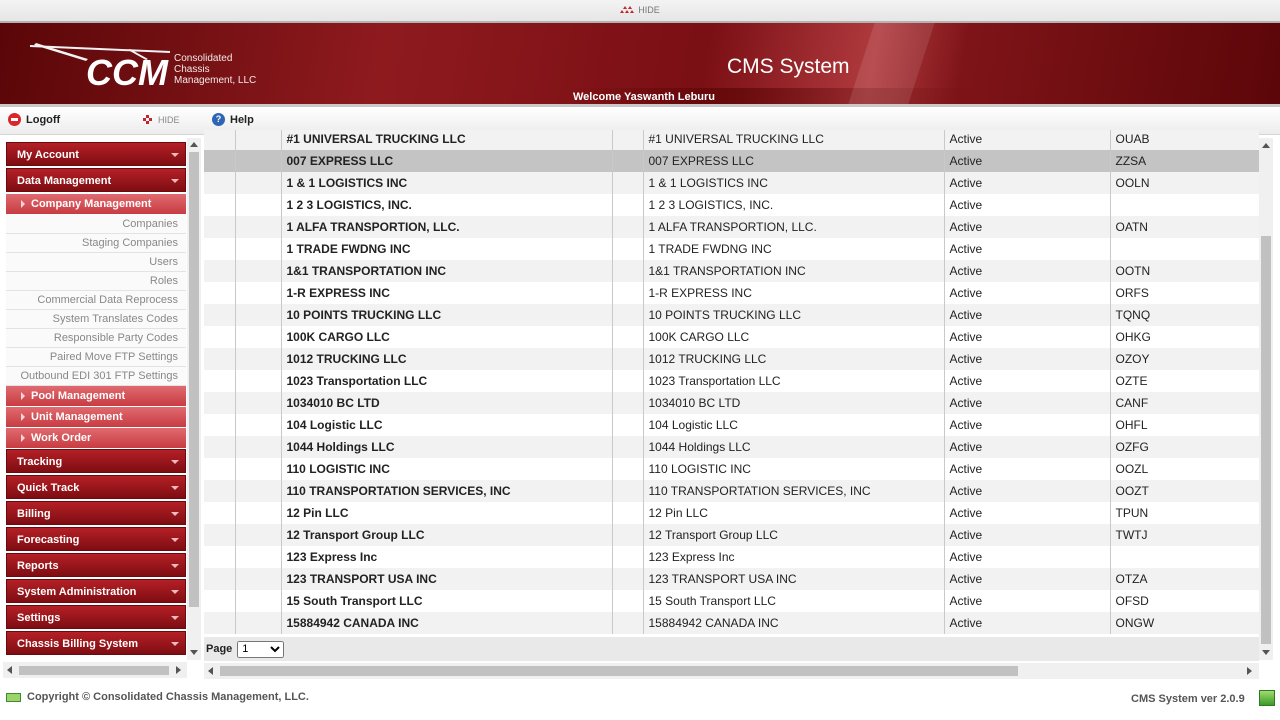 The height and width of the screenshot is (720, 1280). I want to click on sidebar-item-system-translates-codes: System Translates Codes, so click(96, 319).